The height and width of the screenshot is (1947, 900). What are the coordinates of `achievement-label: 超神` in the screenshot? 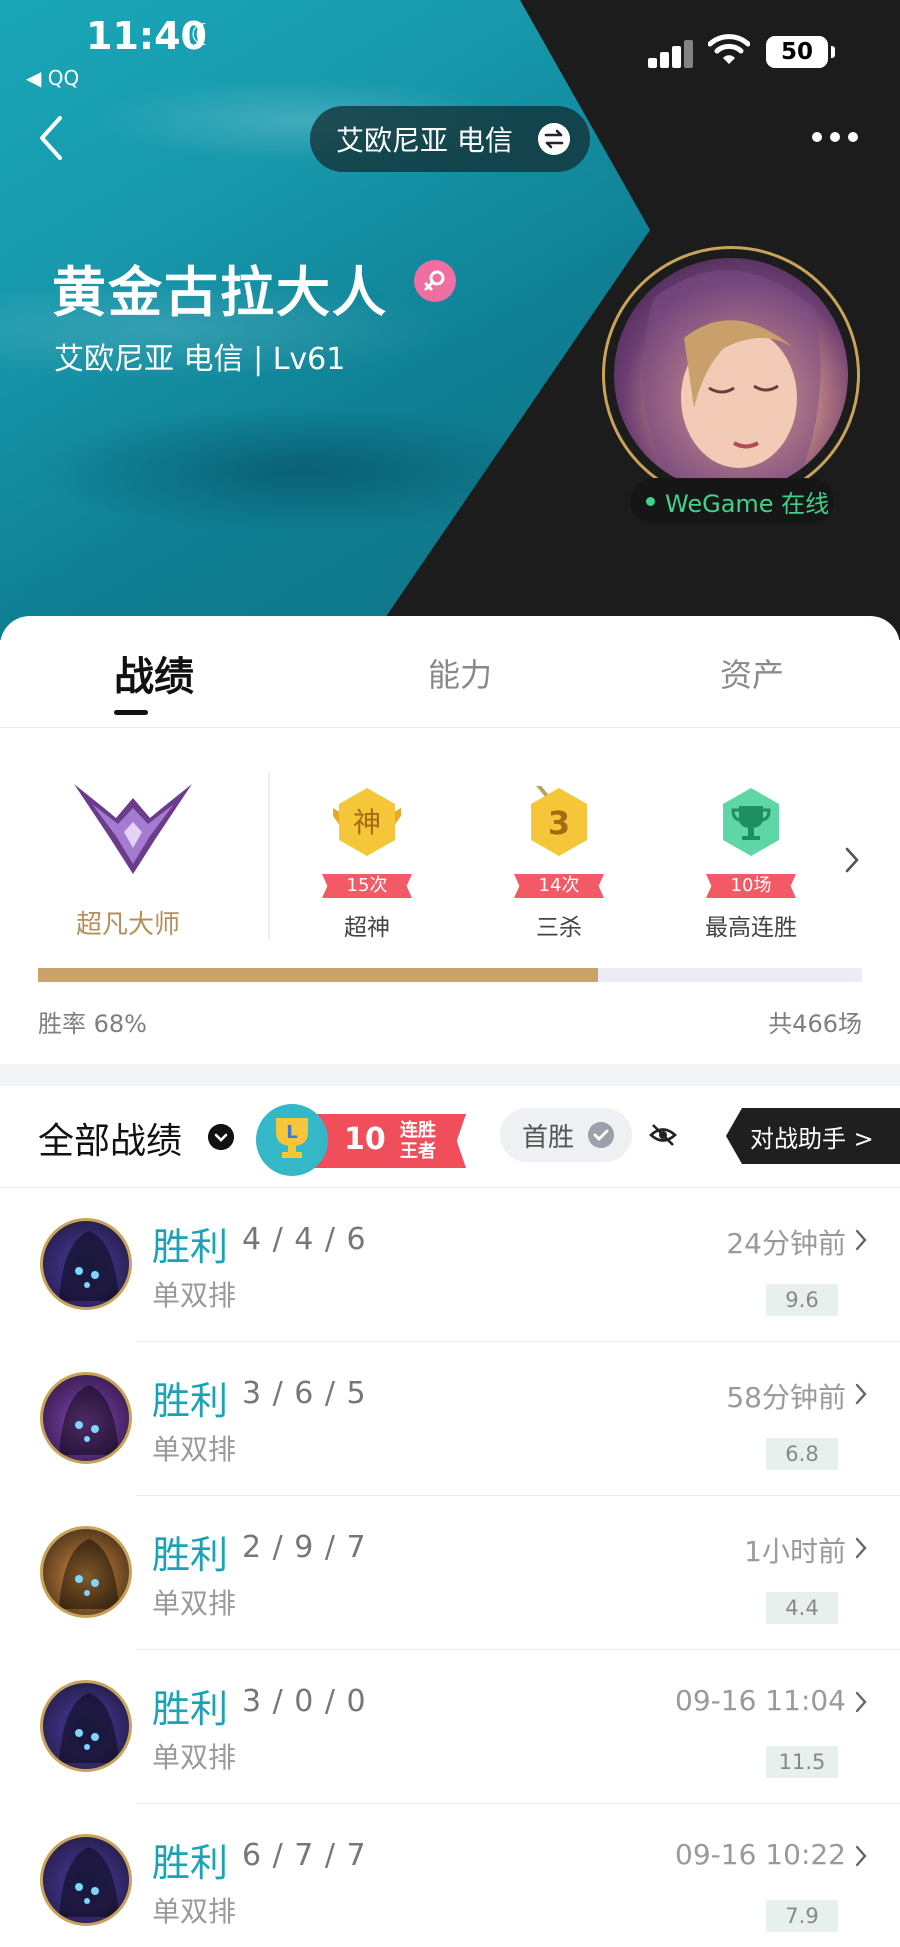 It's located at (367, 928).